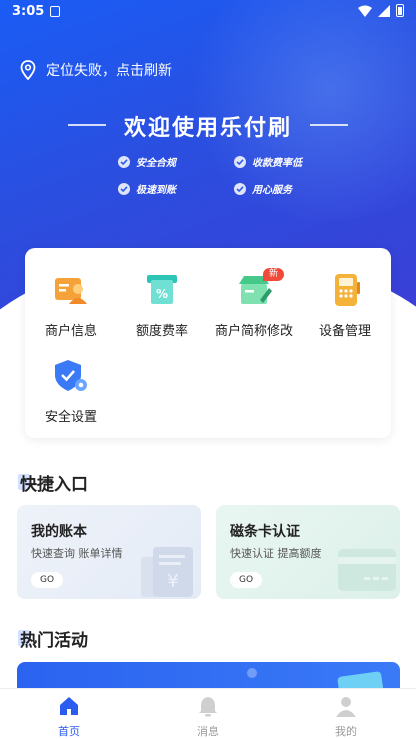 The image size is (416, 739). I want to click on tab-home: 首页, so click(69, 717).